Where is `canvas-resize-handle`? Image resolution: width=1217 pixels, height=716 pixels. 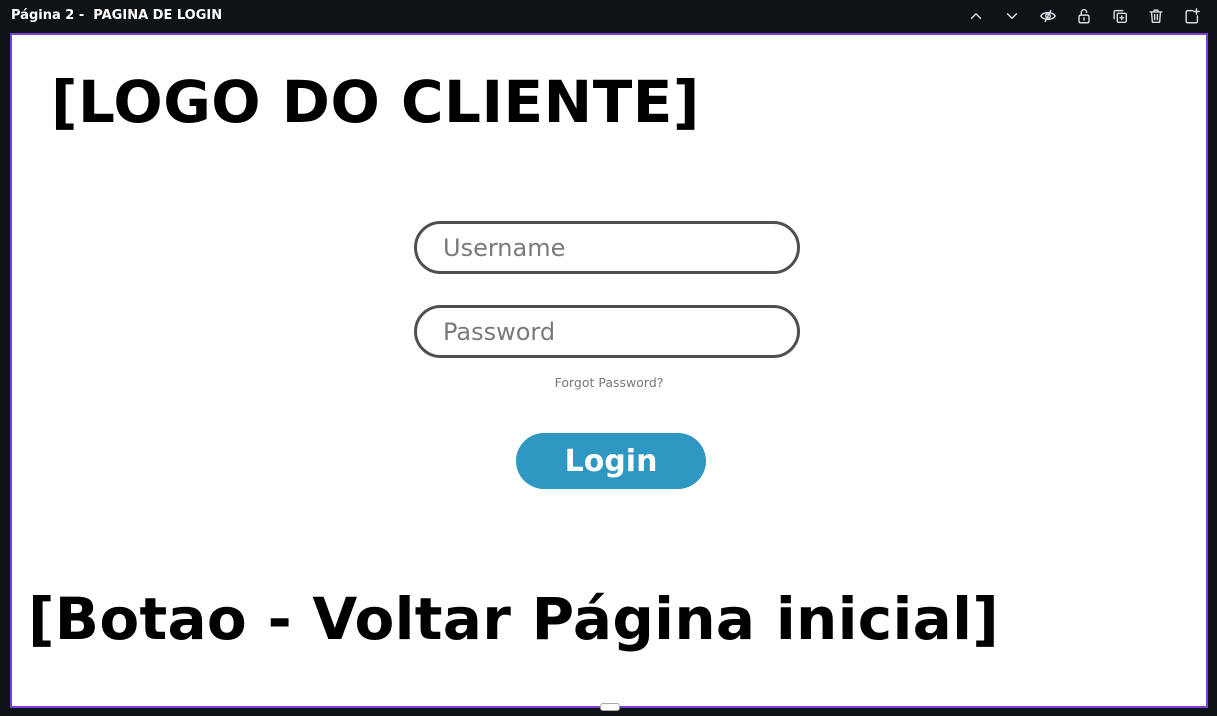 canvas-resize-handle is located at coordinates (610, 707).